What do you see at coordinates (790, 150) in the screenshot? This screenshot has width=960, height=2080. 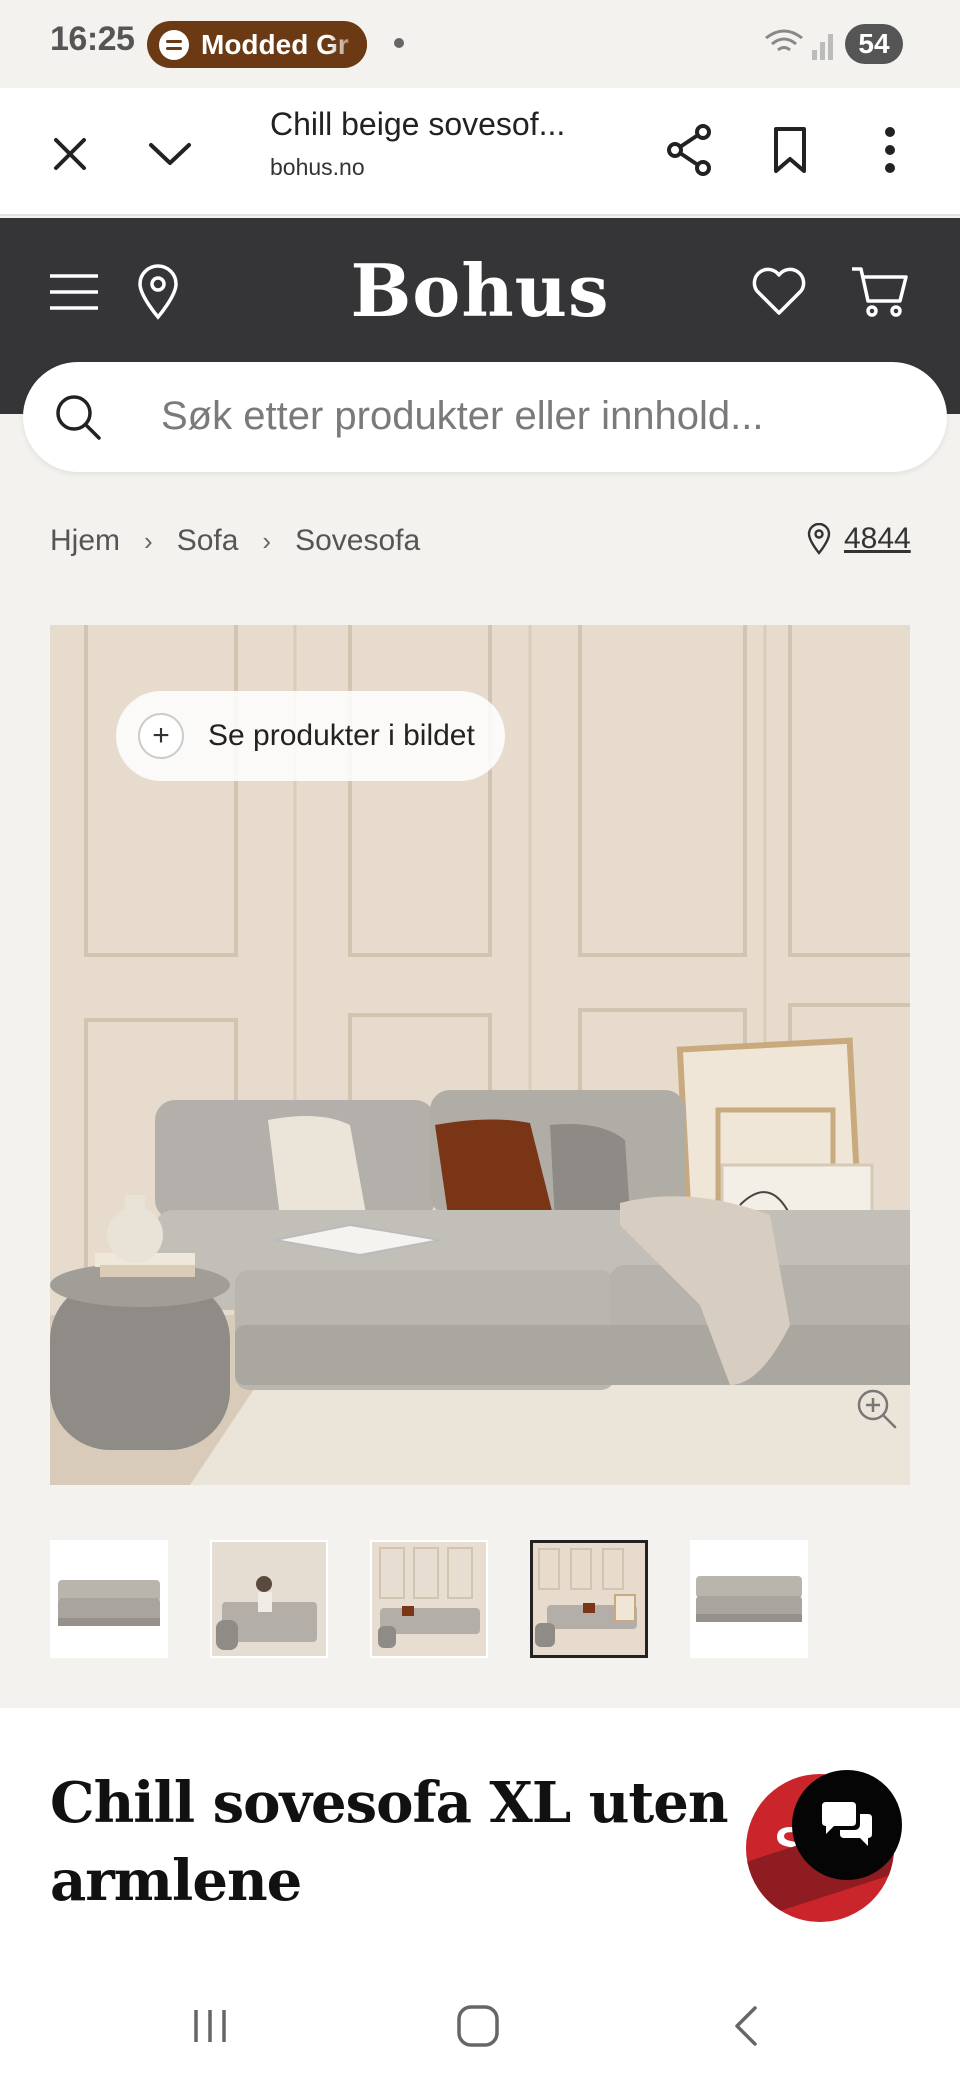 I see `bookmark-icon` at bounding box center [790, 150].